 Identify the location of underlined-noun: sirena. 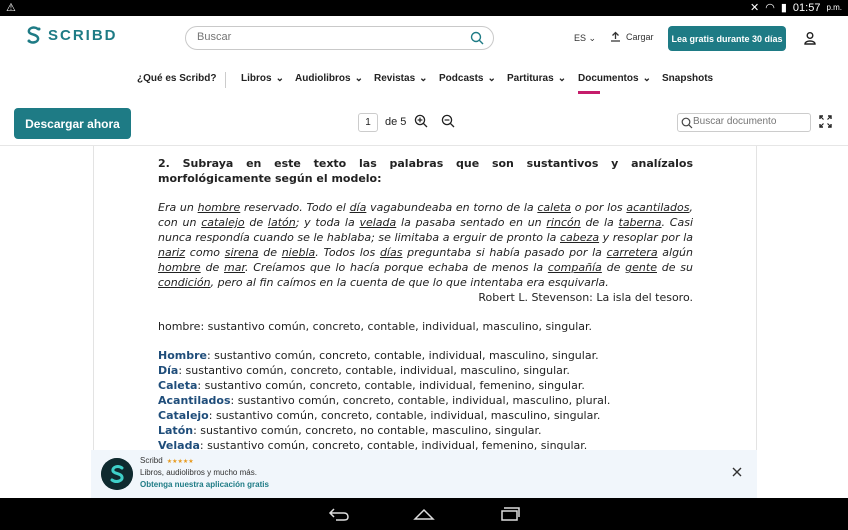
(241, 252).